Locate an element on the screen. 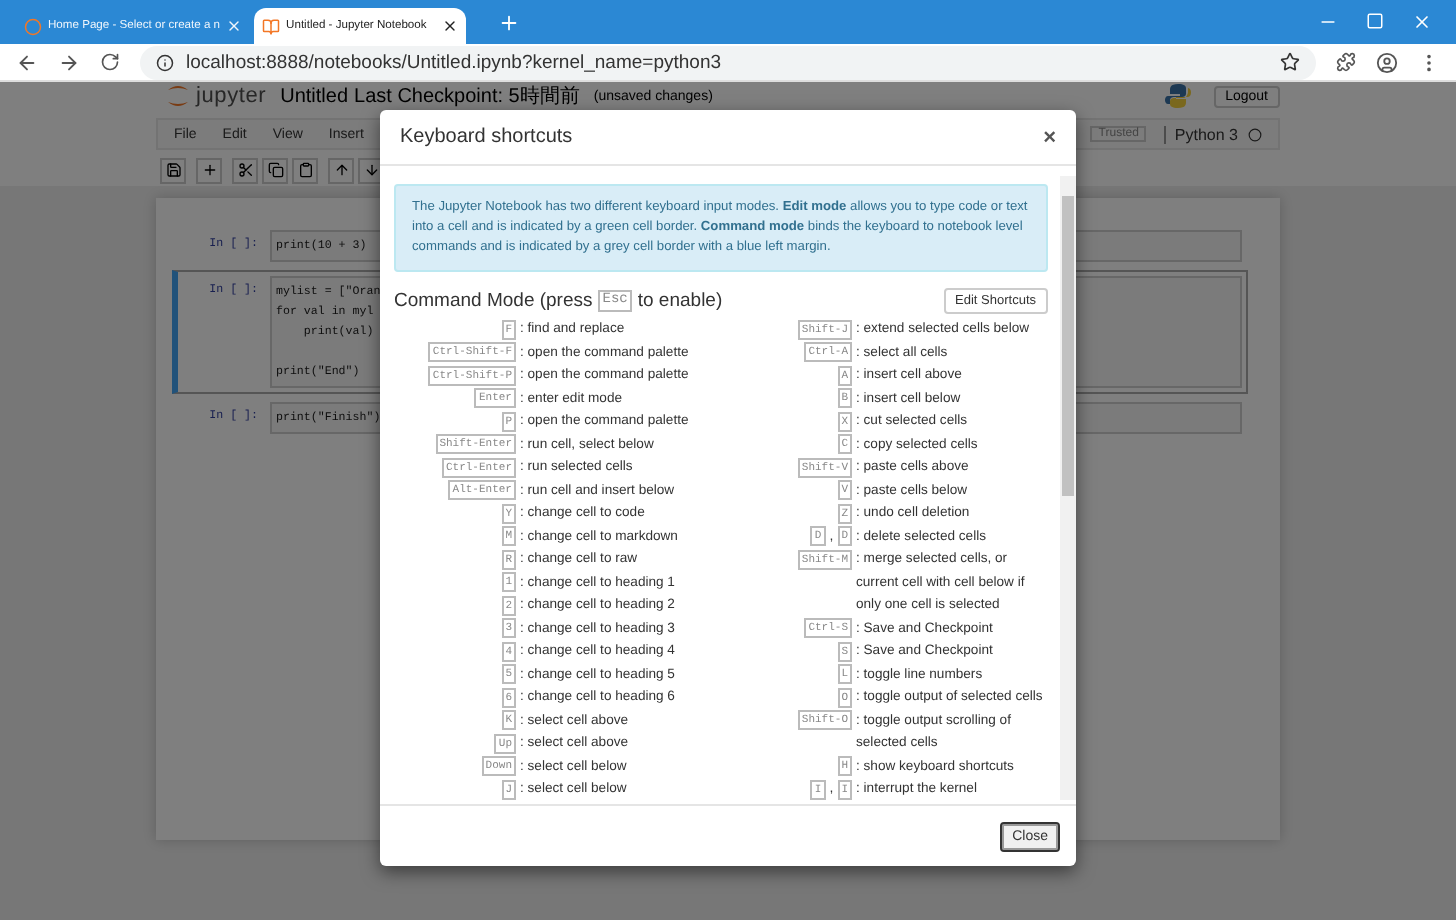 The image size is (1456, 920). section-heading: to enable) is located at coordinates (680, 301).